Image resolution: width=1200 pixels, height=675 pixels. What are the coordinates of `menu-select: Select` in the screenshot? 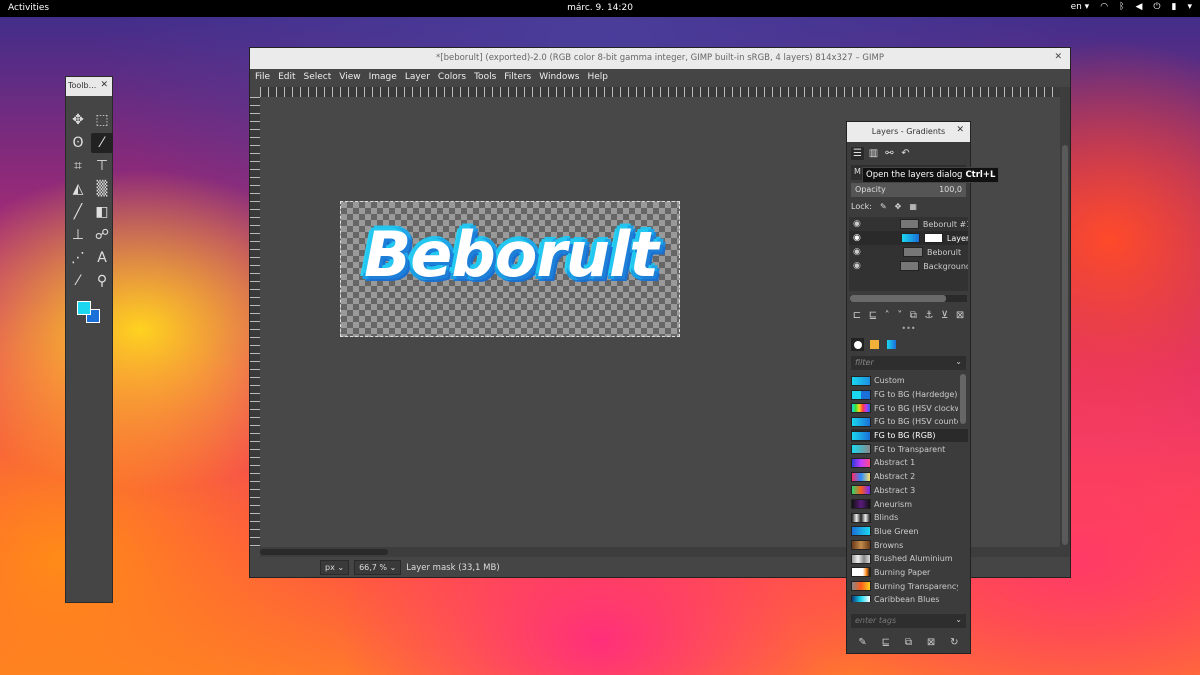 It's located at (318, 79).